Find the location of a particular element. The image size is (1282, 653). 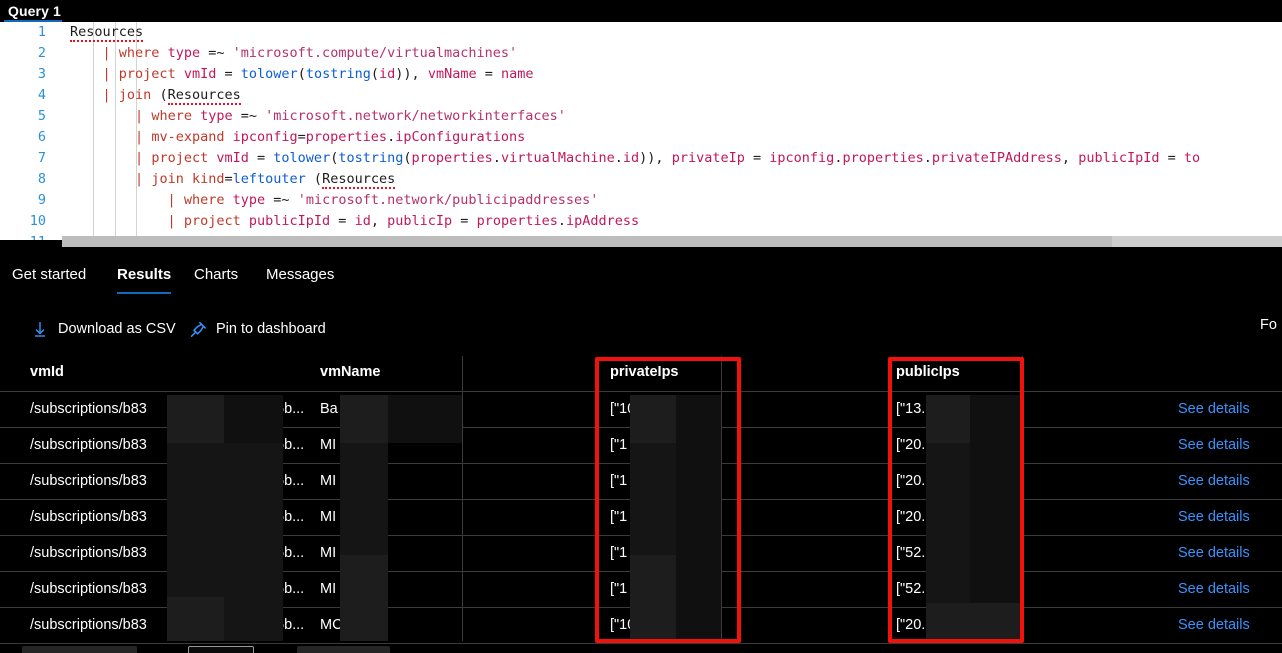

query-tab-strip: Query 1 is located at coordinates (641, 11).